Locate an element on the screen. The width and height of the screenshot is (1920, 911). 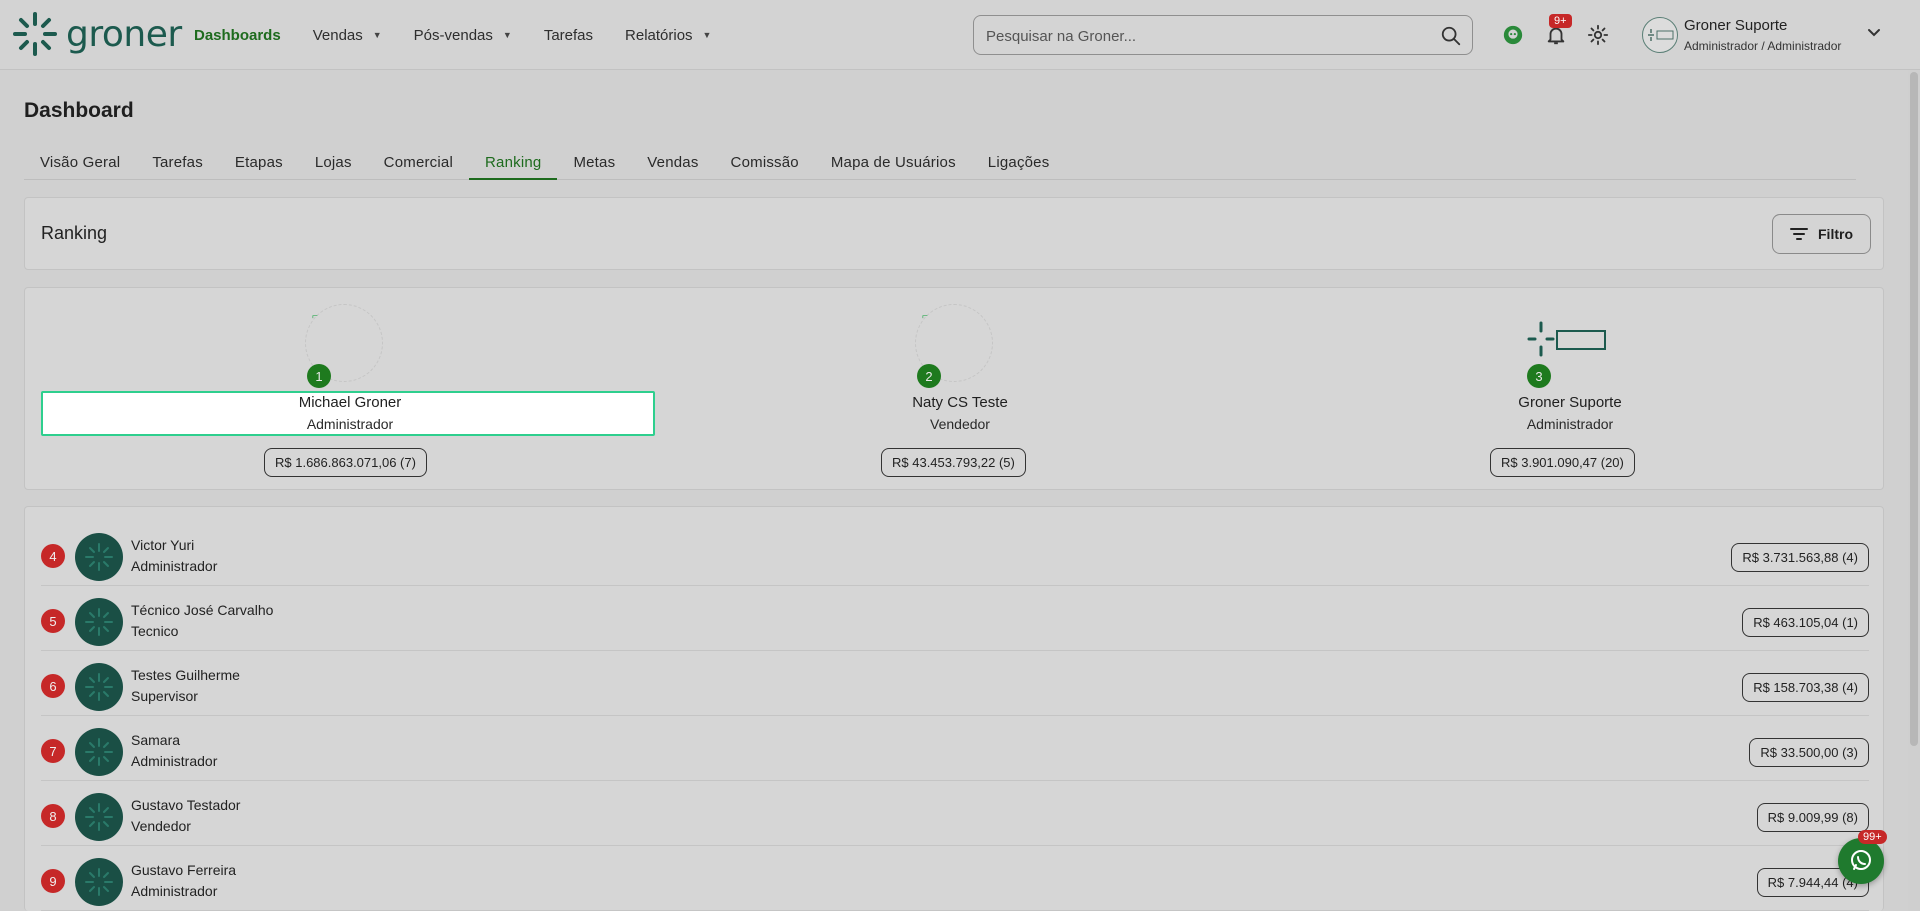
row-value: R$ 33.500,00 (3) is located at coordinates (1809, 752).